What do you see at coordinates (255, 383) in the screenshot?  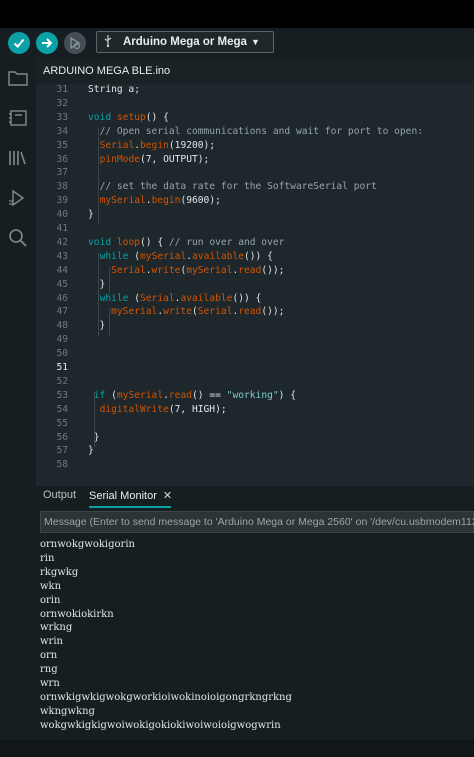 I see `code-line: 52` at bounding box center [255, 383].